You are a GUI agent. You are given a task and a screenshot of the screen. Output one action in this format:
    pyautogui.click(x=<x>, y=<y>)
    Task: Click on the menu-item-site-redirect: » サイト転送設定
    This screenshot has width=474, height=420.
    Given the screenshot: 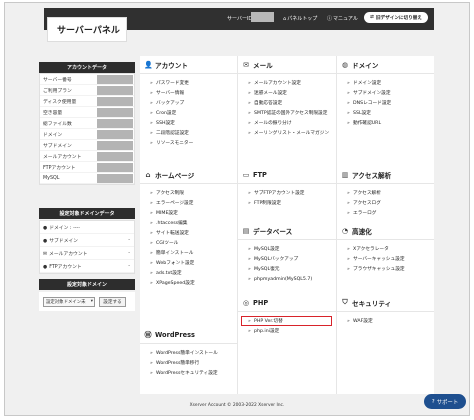 What is the action you would take?
    pyautogui.click(x=188, y=233)
    